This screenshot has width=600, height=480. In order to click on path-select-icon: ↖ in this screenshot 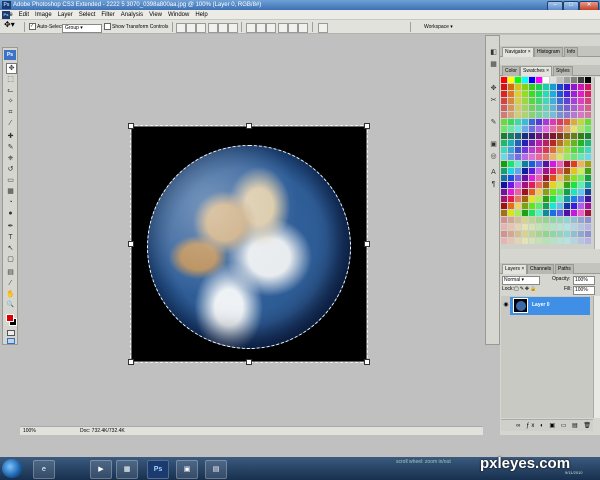, I will do `click(10, 248)`.